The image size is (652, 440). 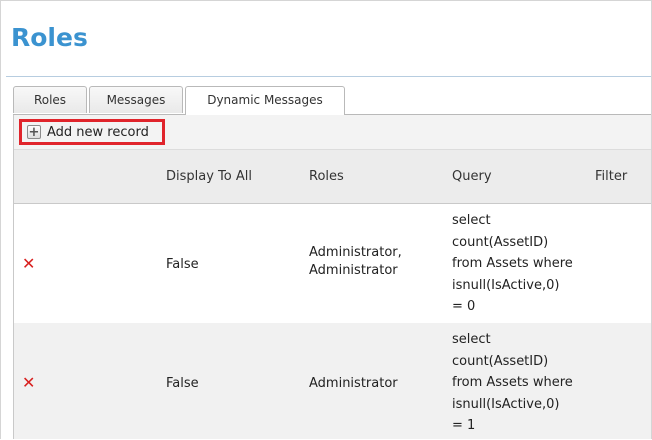 I want to click on title-divider, so click(x=328, y=76).